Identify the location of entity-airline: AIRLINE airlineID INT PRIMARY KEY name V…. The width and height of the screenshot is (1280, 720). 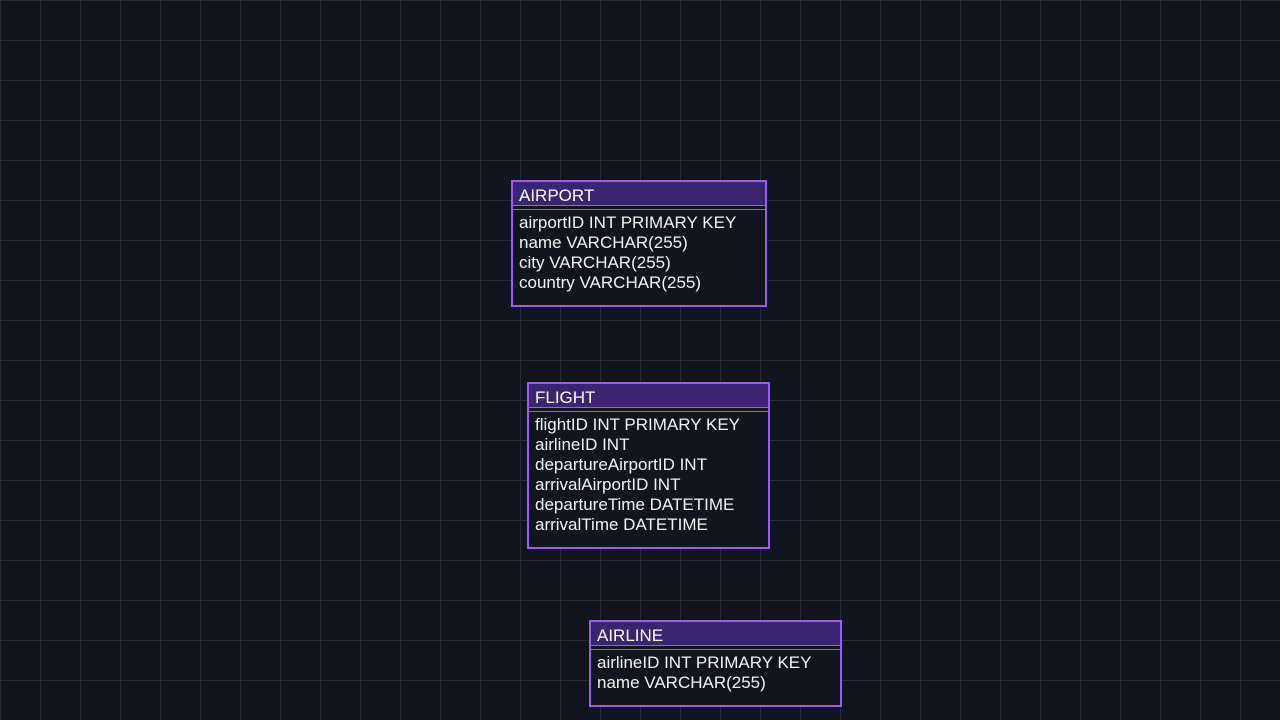
(715, 663).